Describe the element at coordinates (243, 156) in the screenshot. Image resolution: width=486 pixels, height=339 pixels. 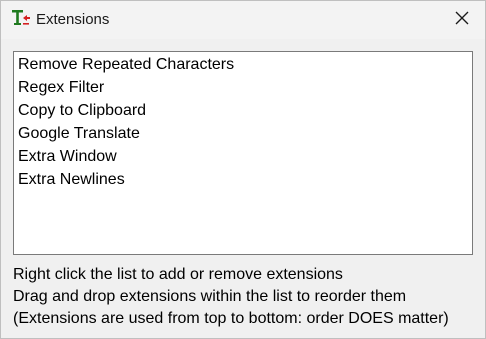
I see `list-item-extra-window: Extra Window` at that location.